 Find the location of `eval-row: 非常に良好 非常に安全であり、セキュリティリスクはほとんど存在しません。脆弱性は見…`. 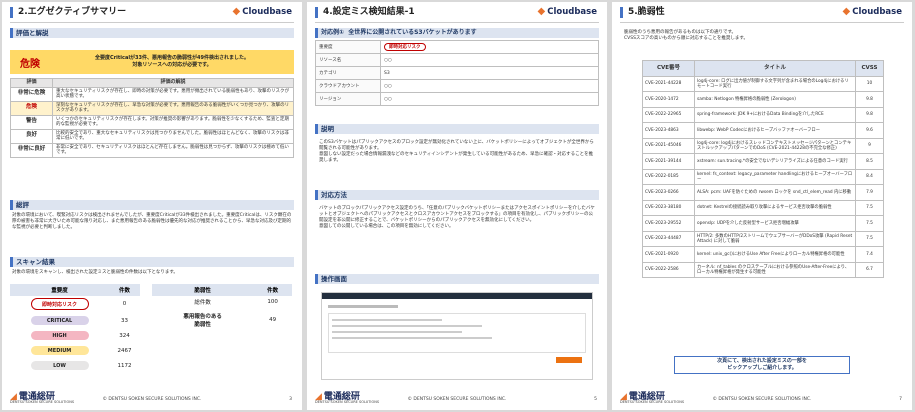

eval-row: 非常に良好 非常に安全であり、セキュリティリスクはほとんど存在しません。脆弱性は見… is located at coordinates (152, 150).